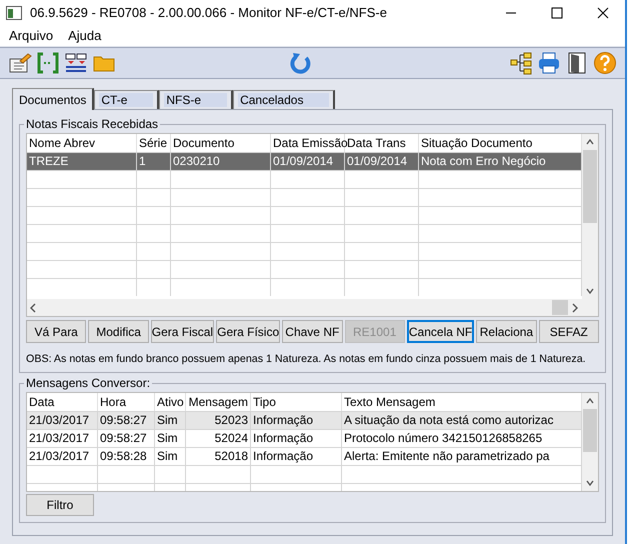  Describe the element at coordinates (182, 331) in the screenshot. I see `action-button: Gera Fiscal` at that location.